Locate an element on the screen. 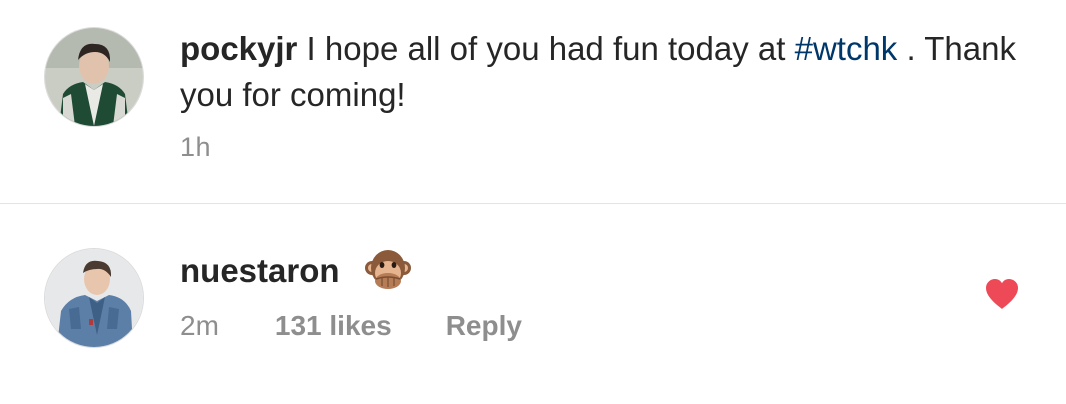 This screenshot has height=404, width=1066. comment-timestamp: 2m is located at coordinates (199, 325).